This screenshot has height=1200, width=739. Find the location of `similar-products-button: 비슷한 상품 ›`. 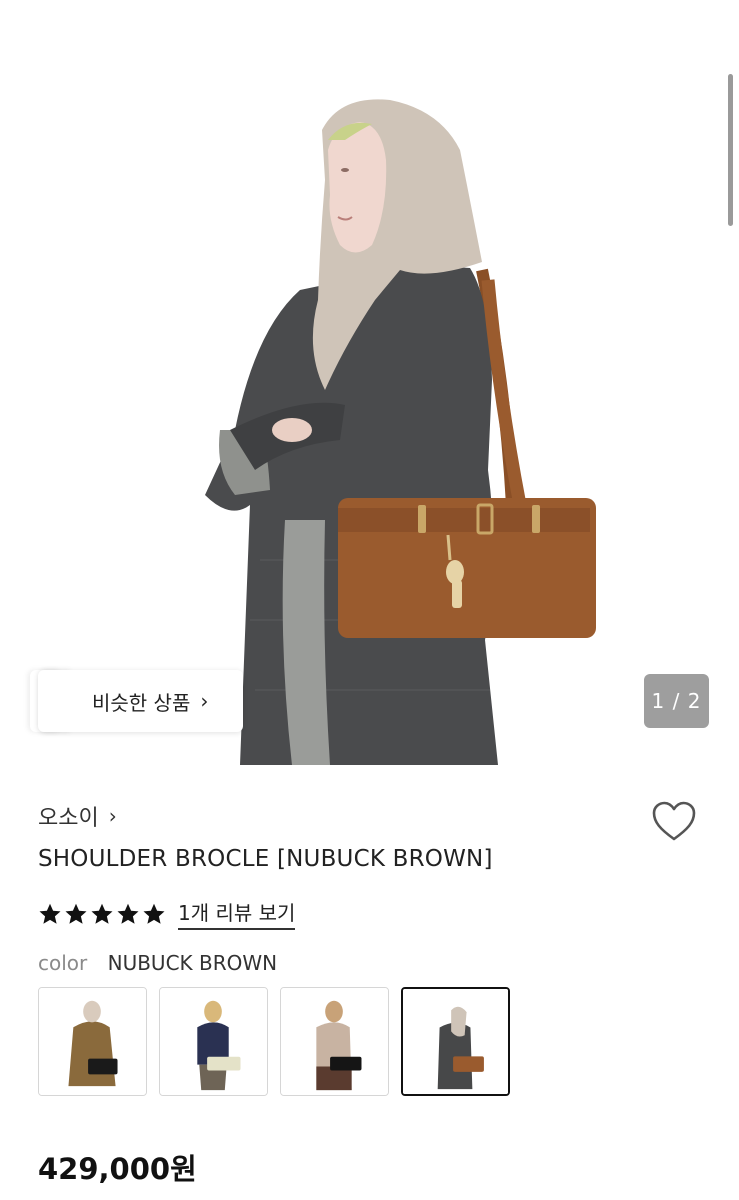

similar-products-button: 비슷한 상품 › is located at coordinates (140, 701).